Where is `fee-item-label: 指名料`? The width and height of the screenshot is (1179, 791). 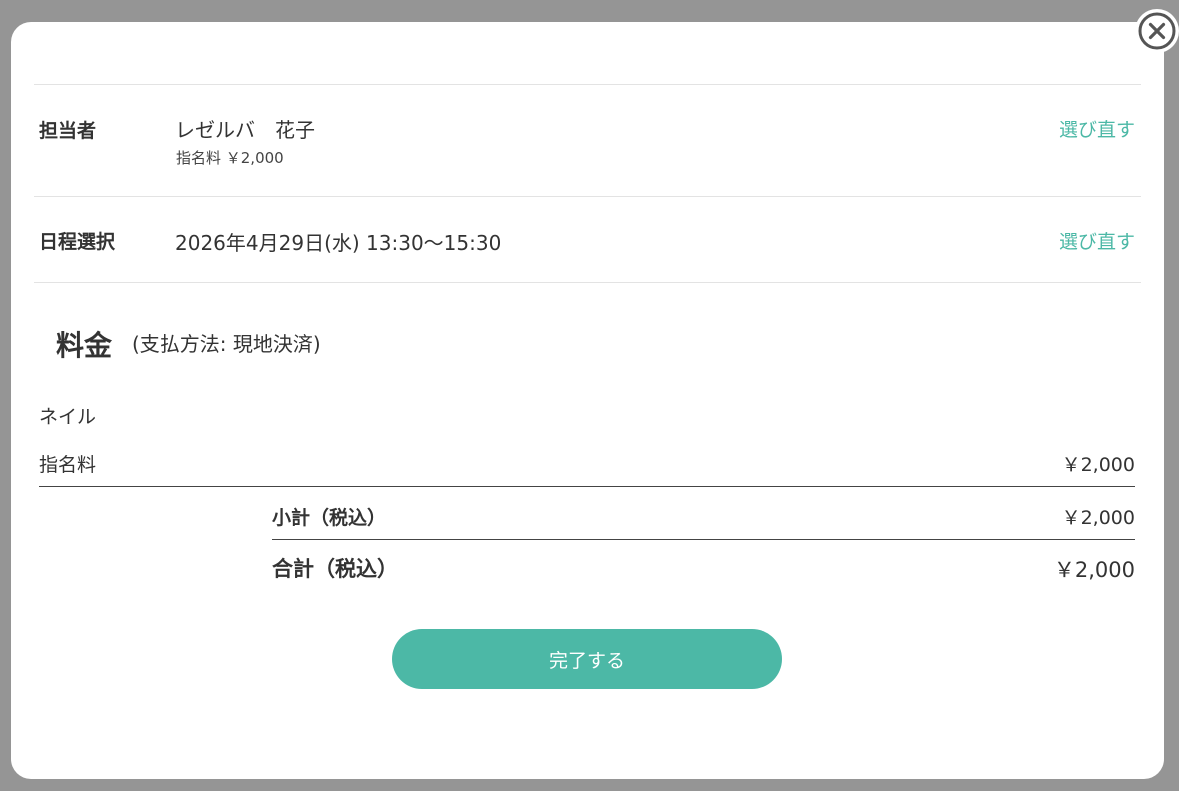
fee-item-label: 指名料 is located at coordinates (68, 465).